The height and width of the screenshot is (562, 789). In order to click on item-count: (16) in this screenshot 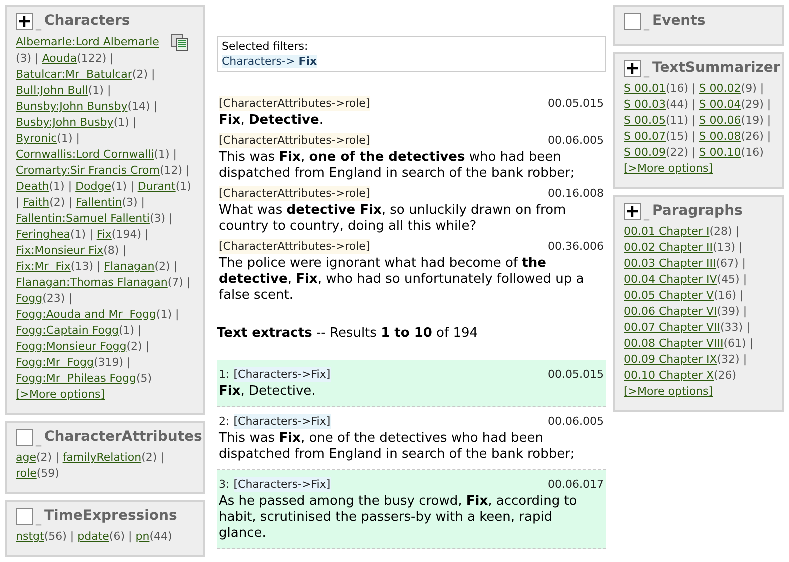, I will do `click(752, 152)`.